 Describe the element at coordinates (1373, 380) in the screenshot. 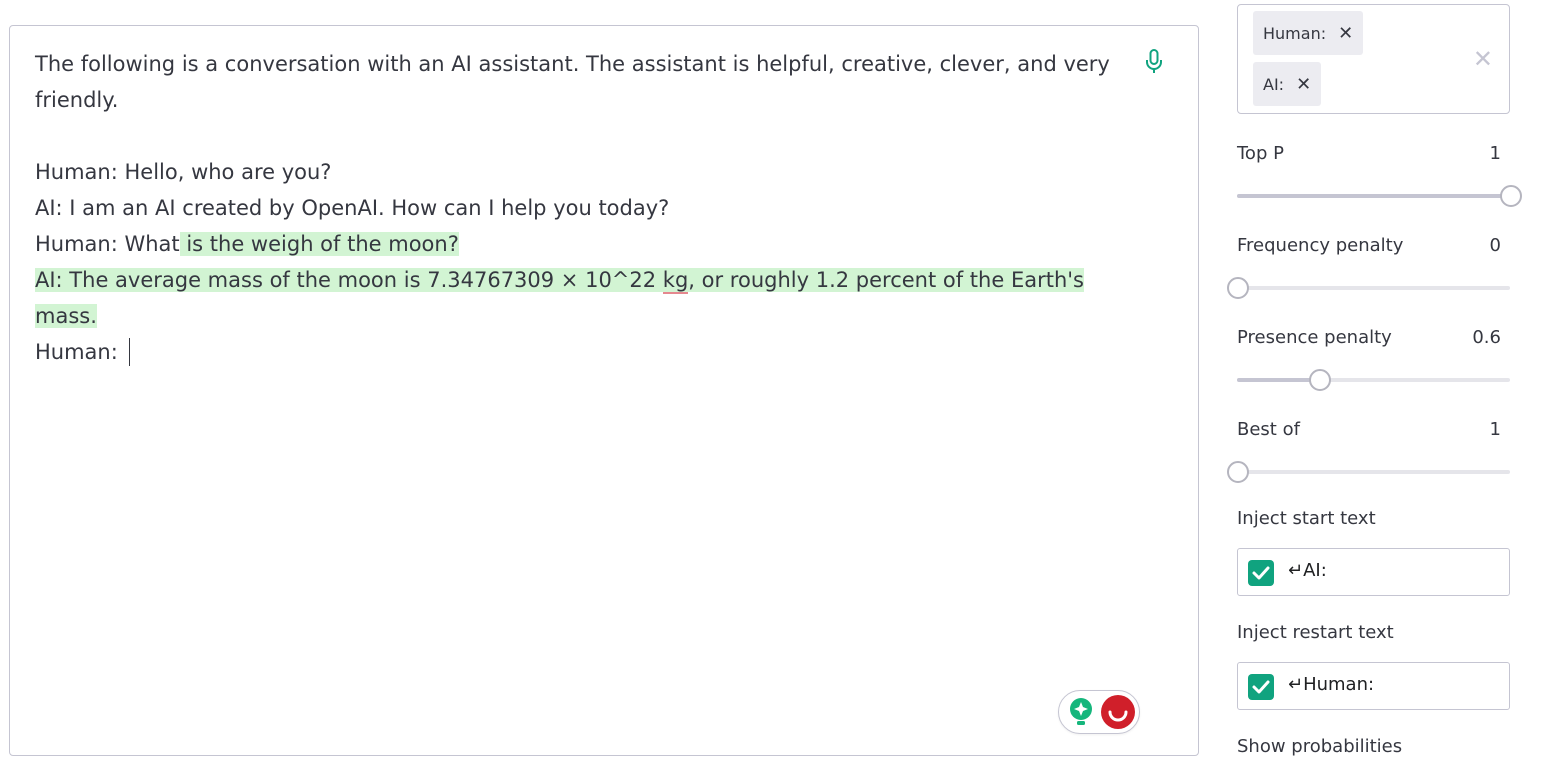

I see `presence-penalty-slider` at that location.